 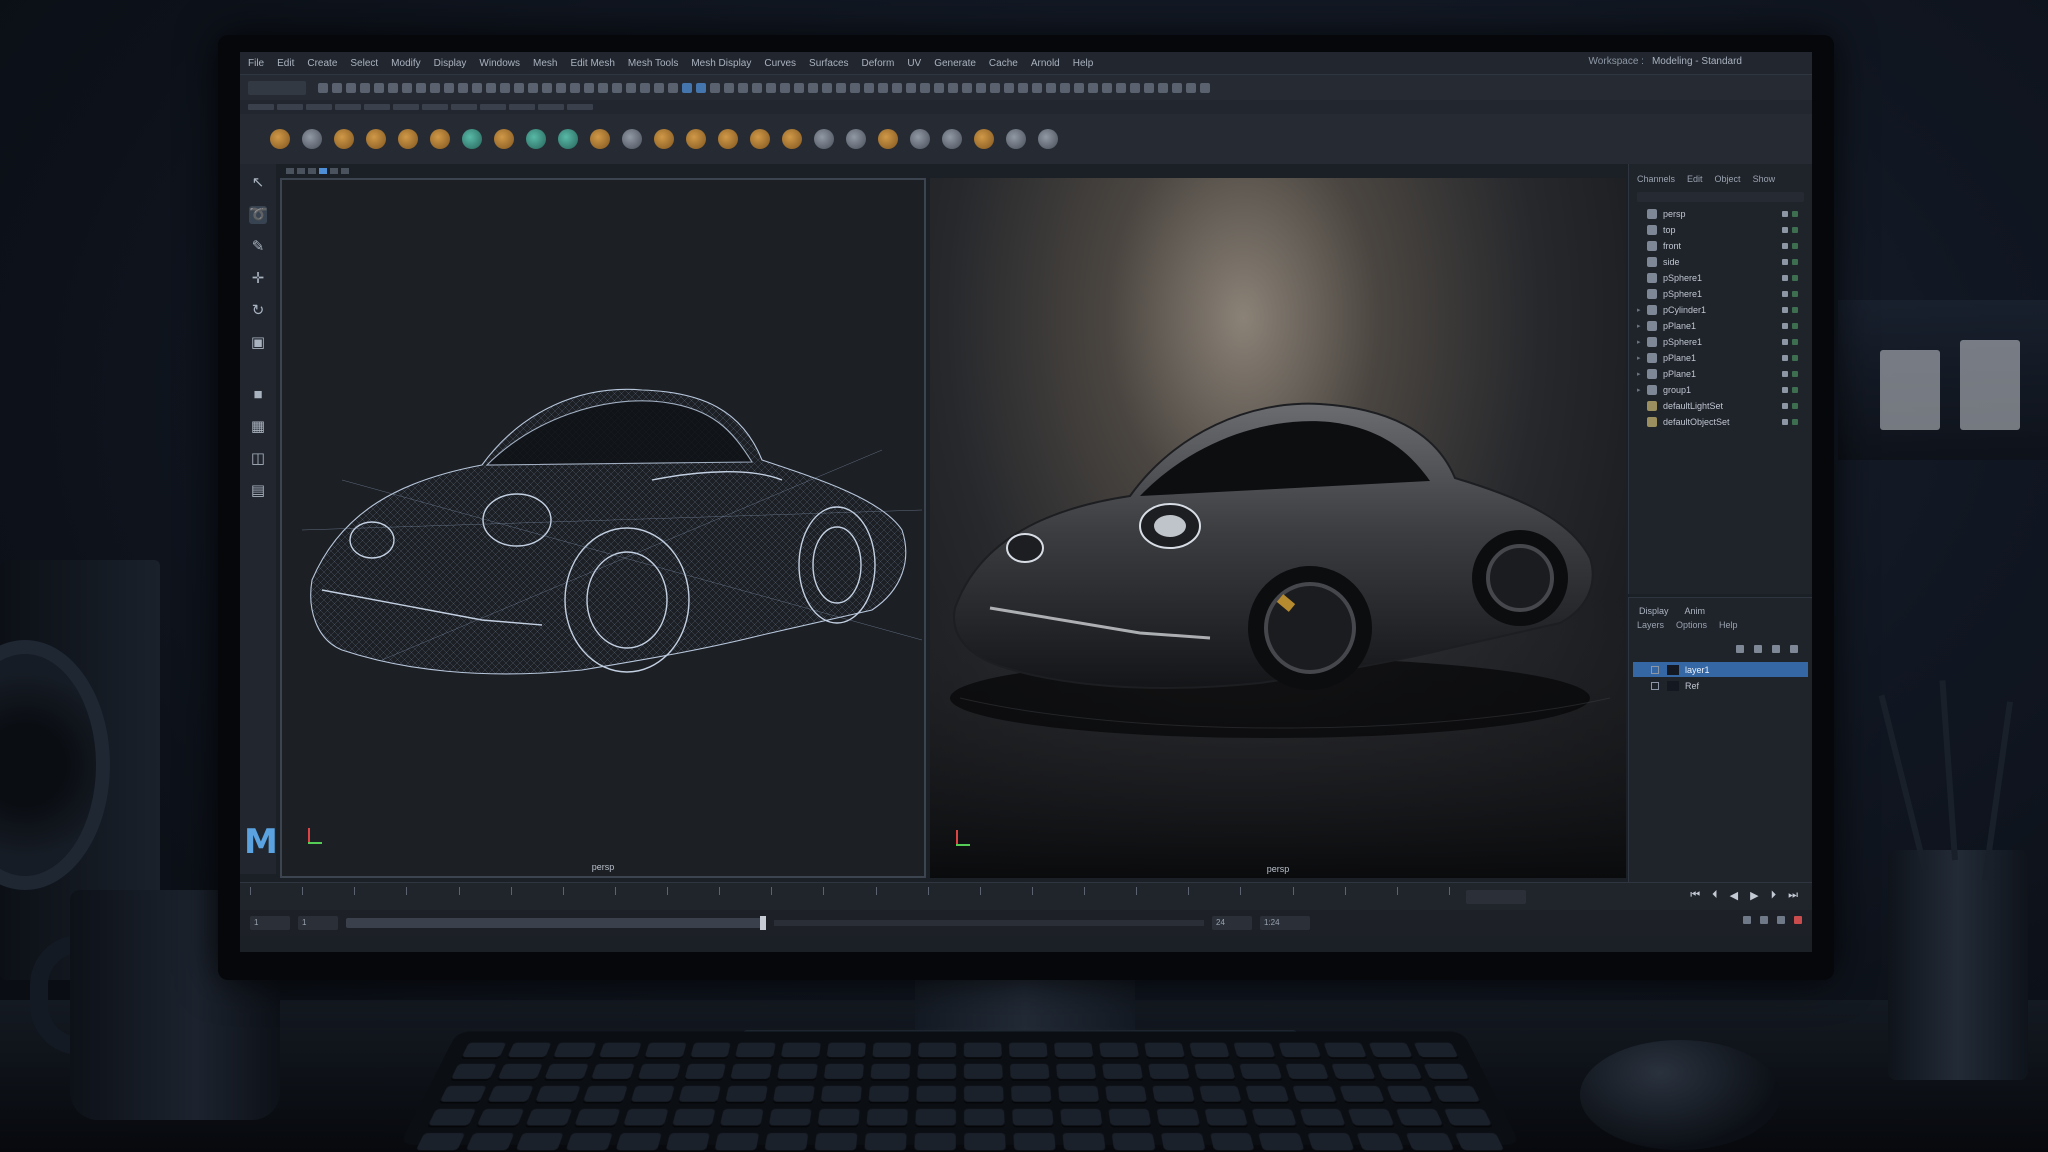 I want to click on select-tool-icon: ↖, so click(x=258, y=183).